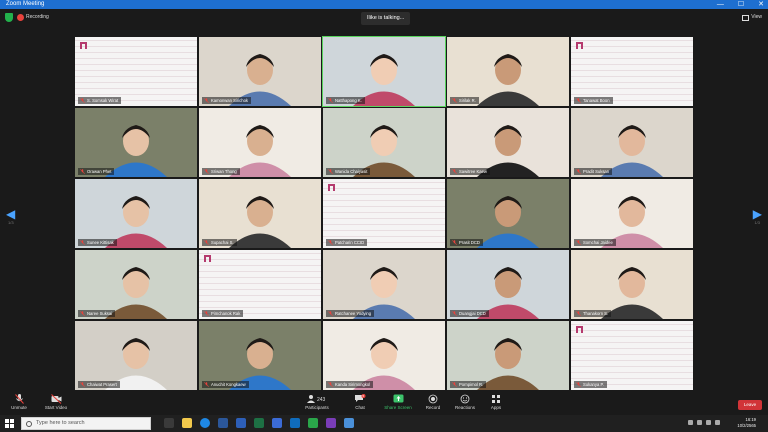 Image resolution: width=768 pixels, height=432 pixels. I want to click on start-video-button: Start Video, so click(56, 404).